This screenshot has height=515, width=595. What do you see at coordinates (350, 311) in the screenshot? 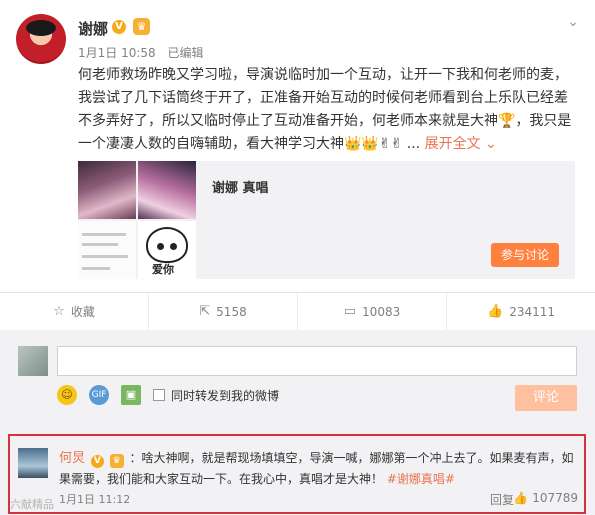
I see `comment-icon: ▭` at bounding box center [350, 311].